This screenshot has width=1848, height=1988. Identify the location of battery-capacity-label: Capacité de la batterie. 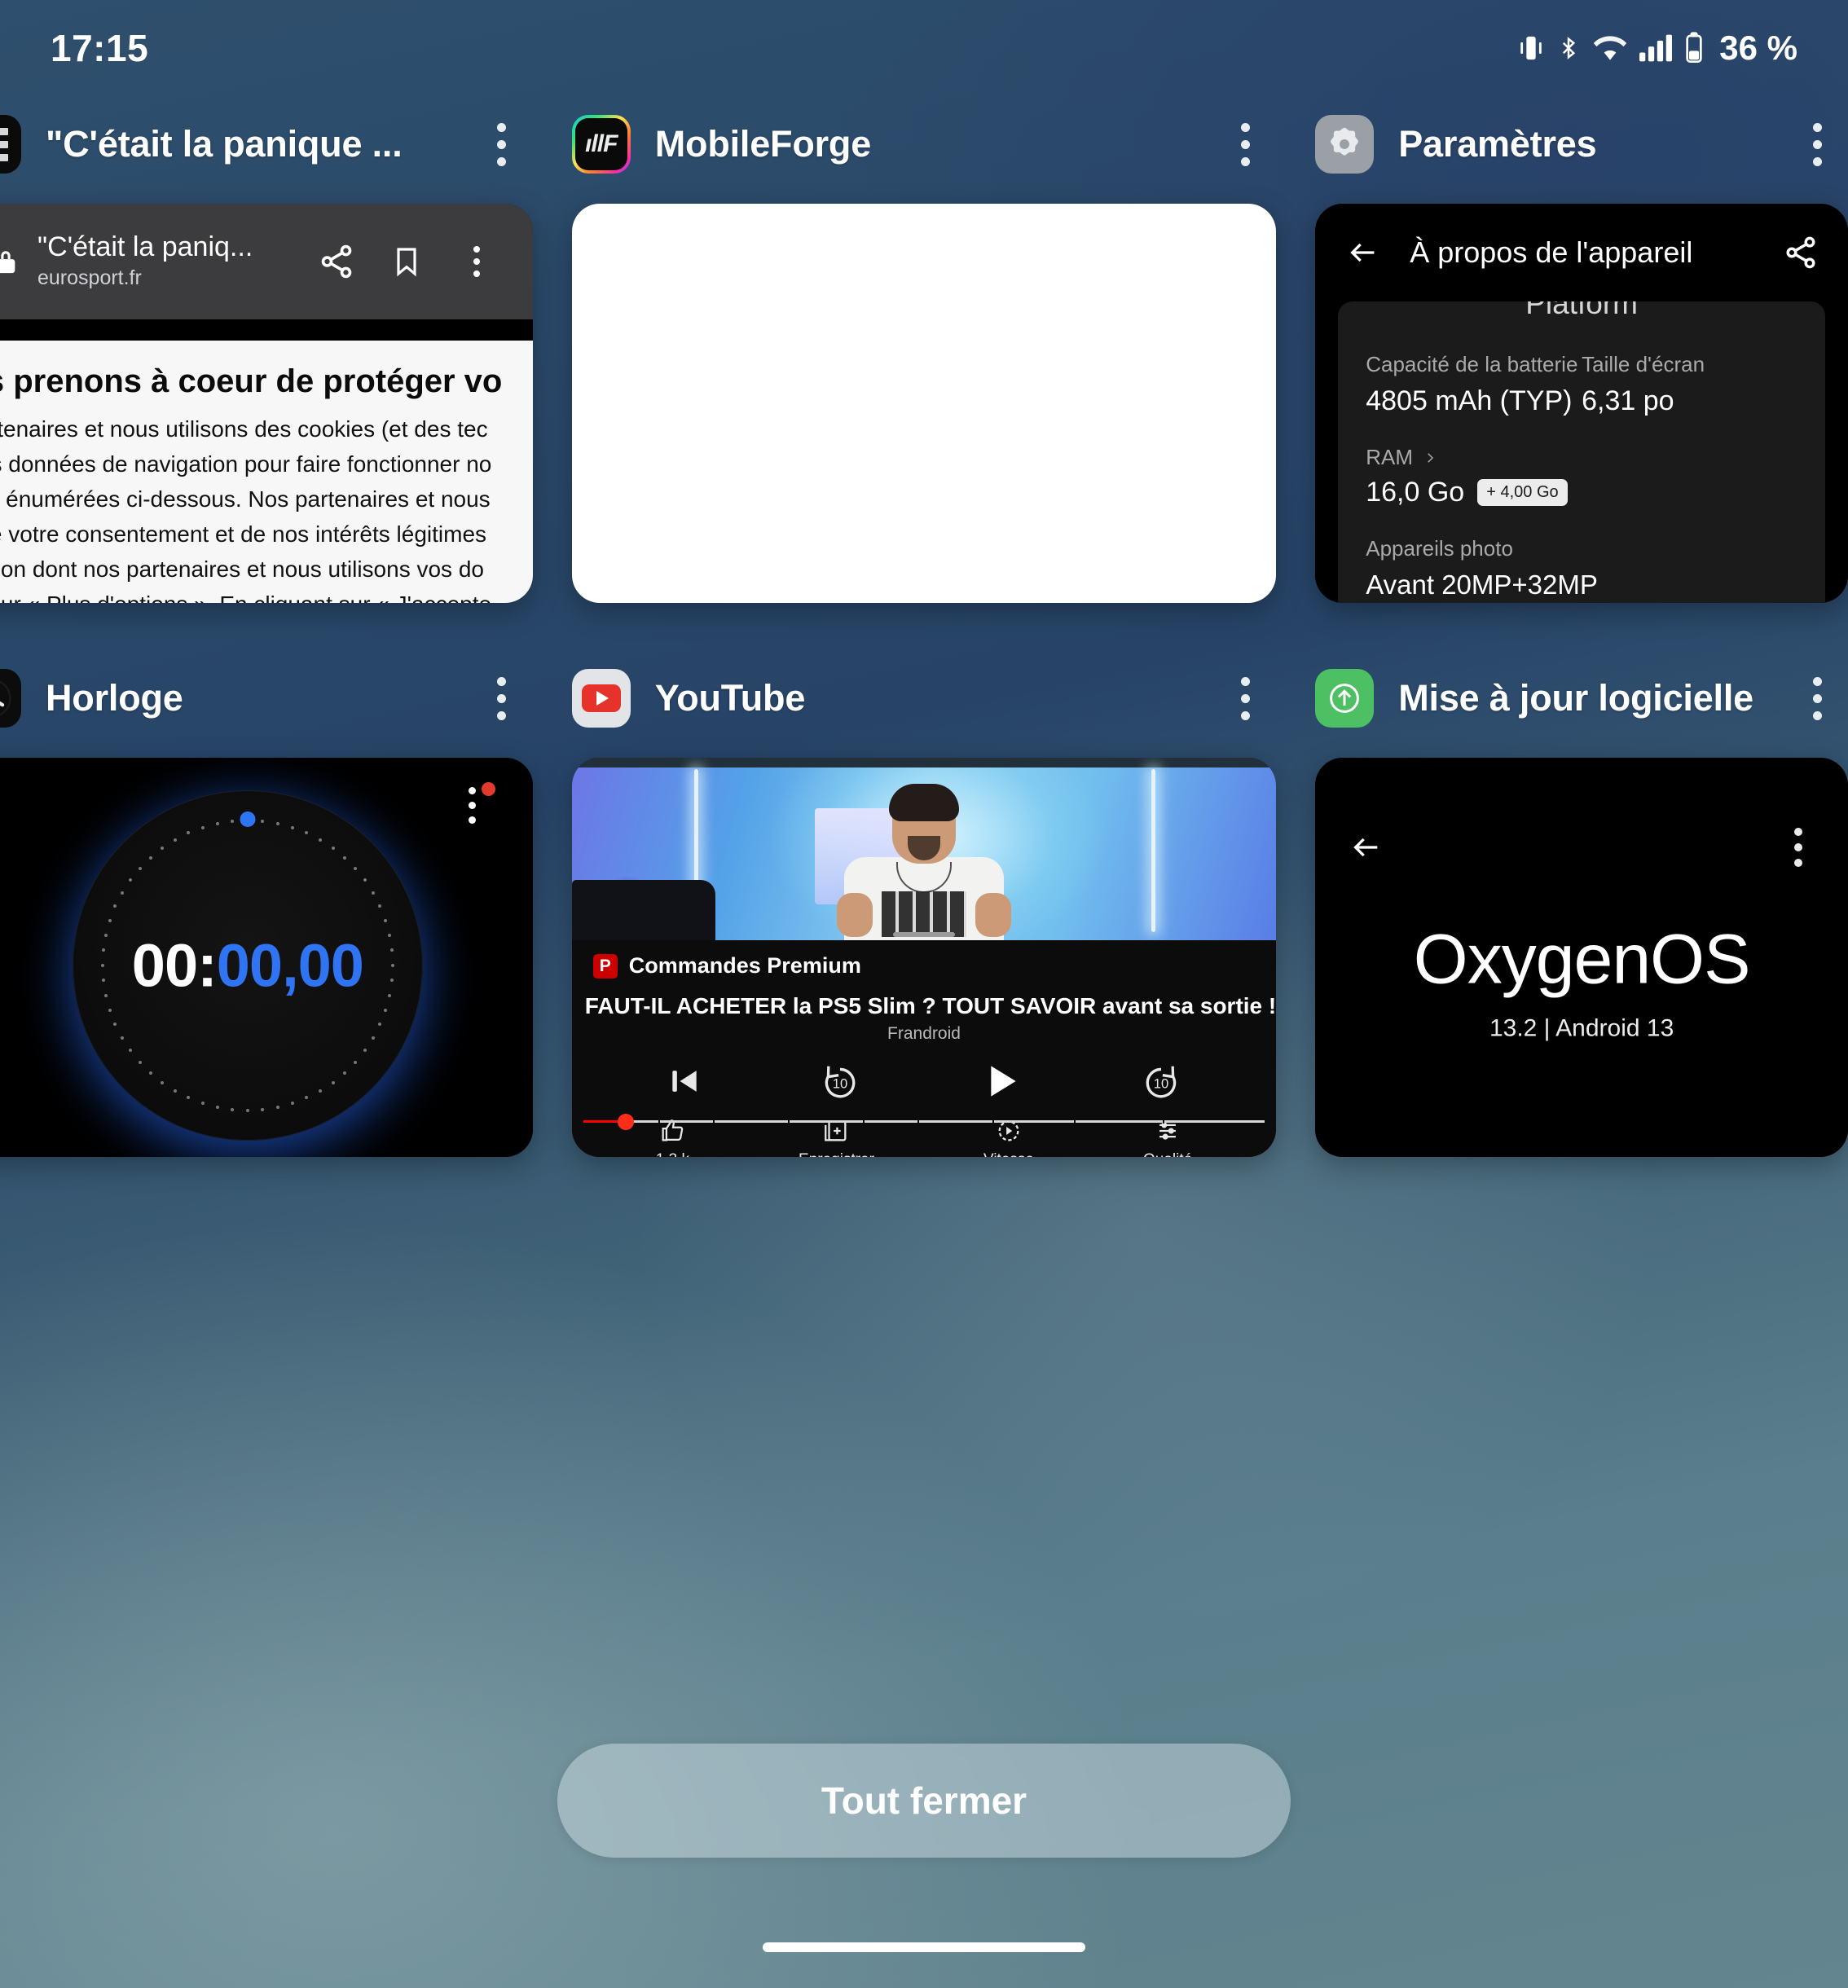
(1472, 364).